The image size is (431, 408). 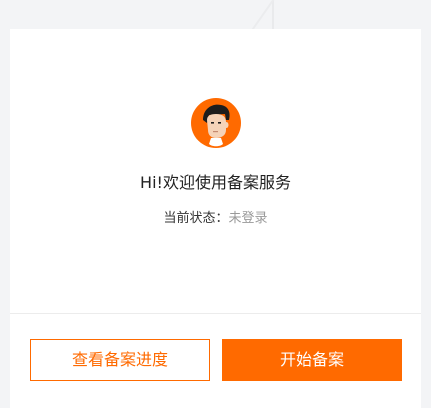 What do you see at coordinates (196, 218) in the screenshot?
I see `status-label: 当前状态：` at bounding box center [196, 218].